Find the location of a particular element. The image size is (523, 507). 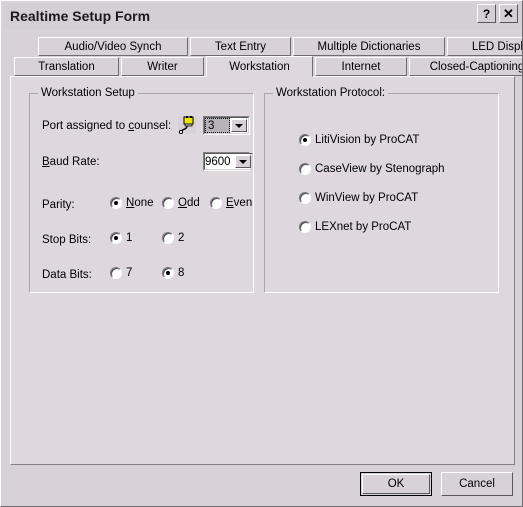

baud-rate-combobox: 9600 is located at coordinates (228, 161).